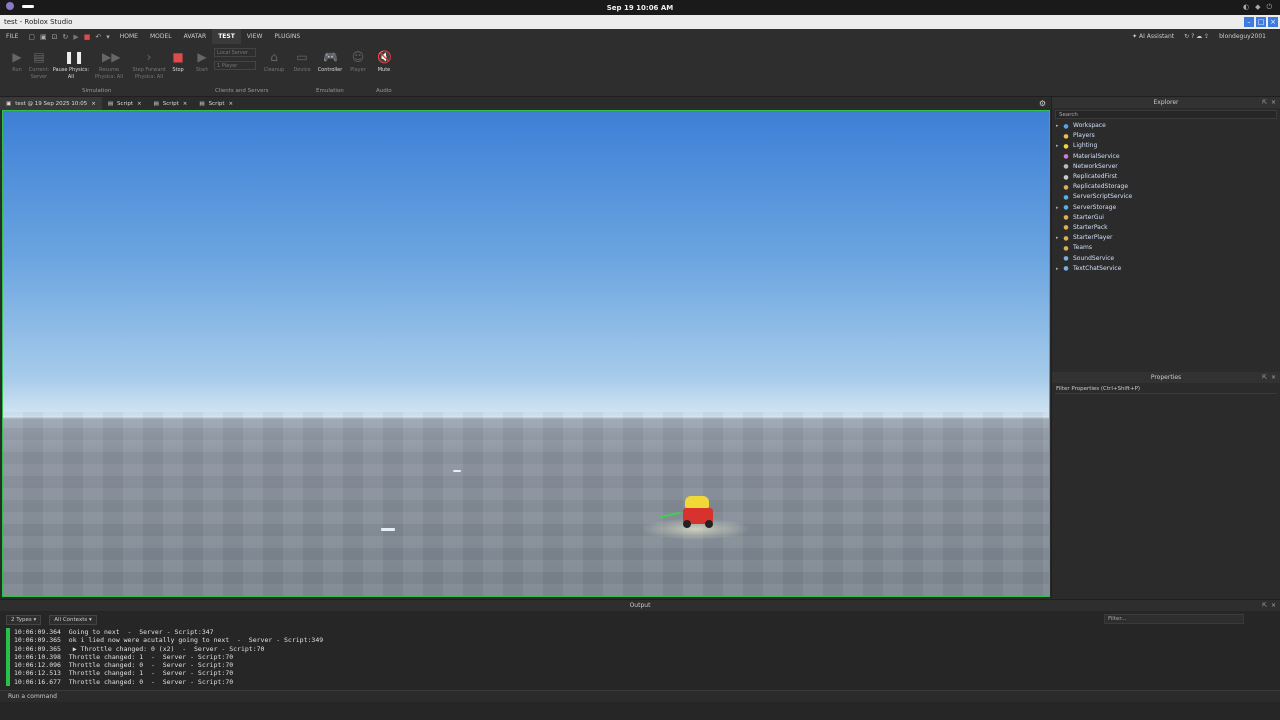 Image resolution: width=1280 pixels, height=720 pixels. Describe the element at coordinates (1273, 22) in the screenshot. I see `close-button: ×` at that location.